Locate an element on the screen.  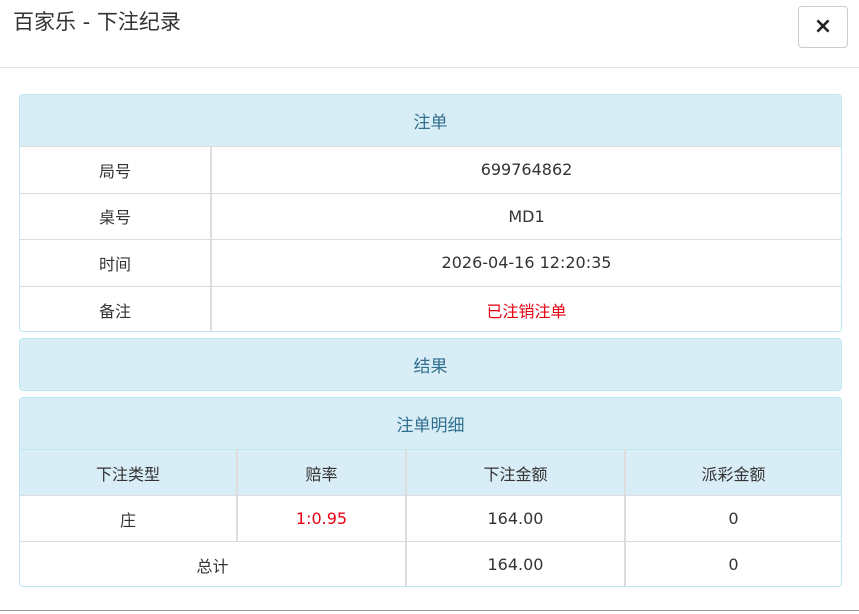
table-row: 局号 699764862 is located at coordinates (430, 169).